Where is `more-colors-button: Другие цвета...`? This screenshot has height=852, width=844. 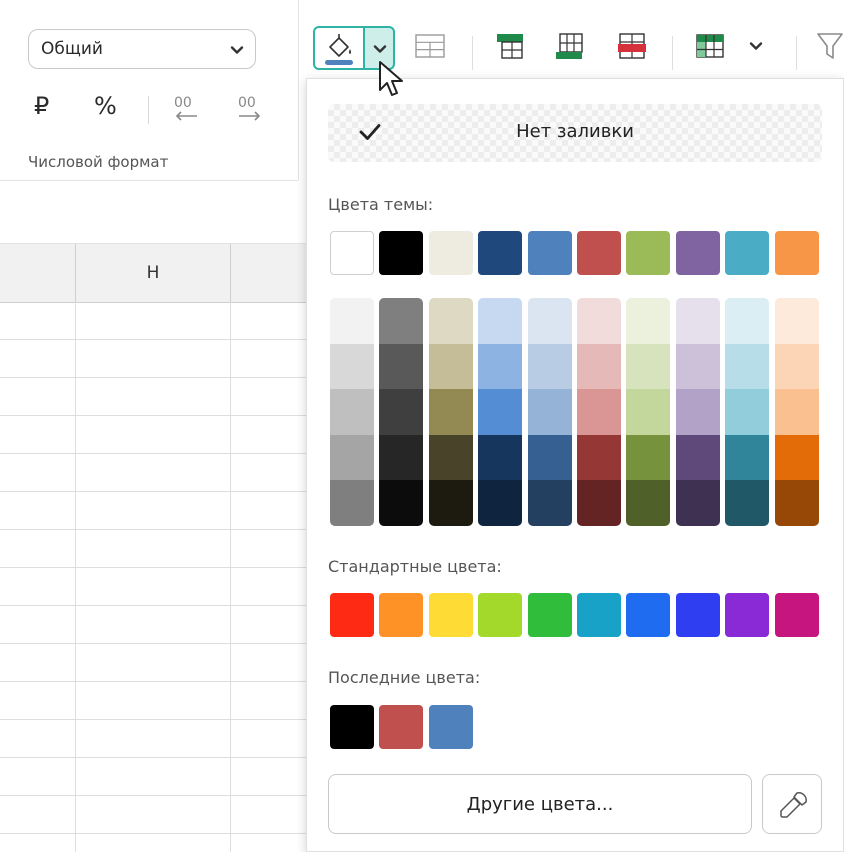
more-colors-button: Другие цвета... is located at coordinates (540, 804).